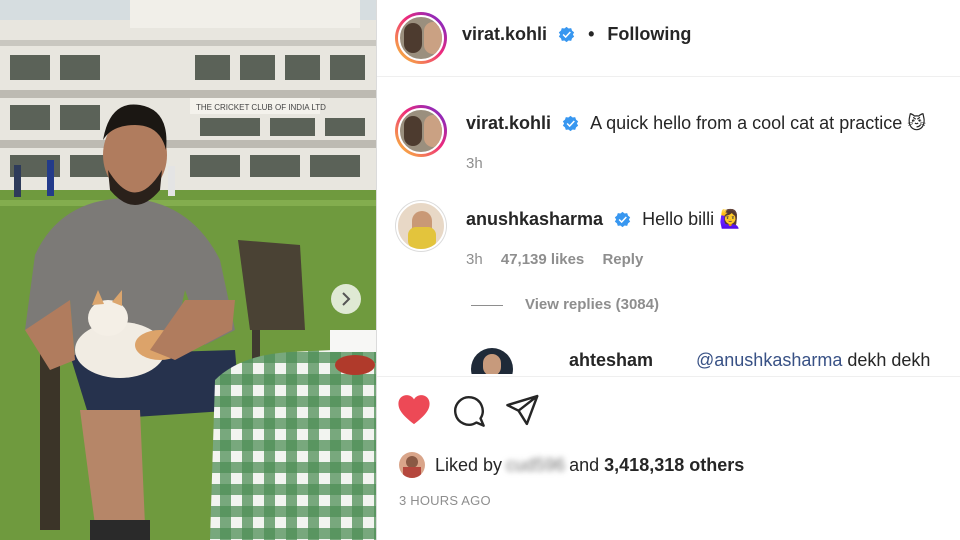  Describe the element at coordinates (534, 219) in the screenshot. I see `commenter-username: anushkasharma` at that location.